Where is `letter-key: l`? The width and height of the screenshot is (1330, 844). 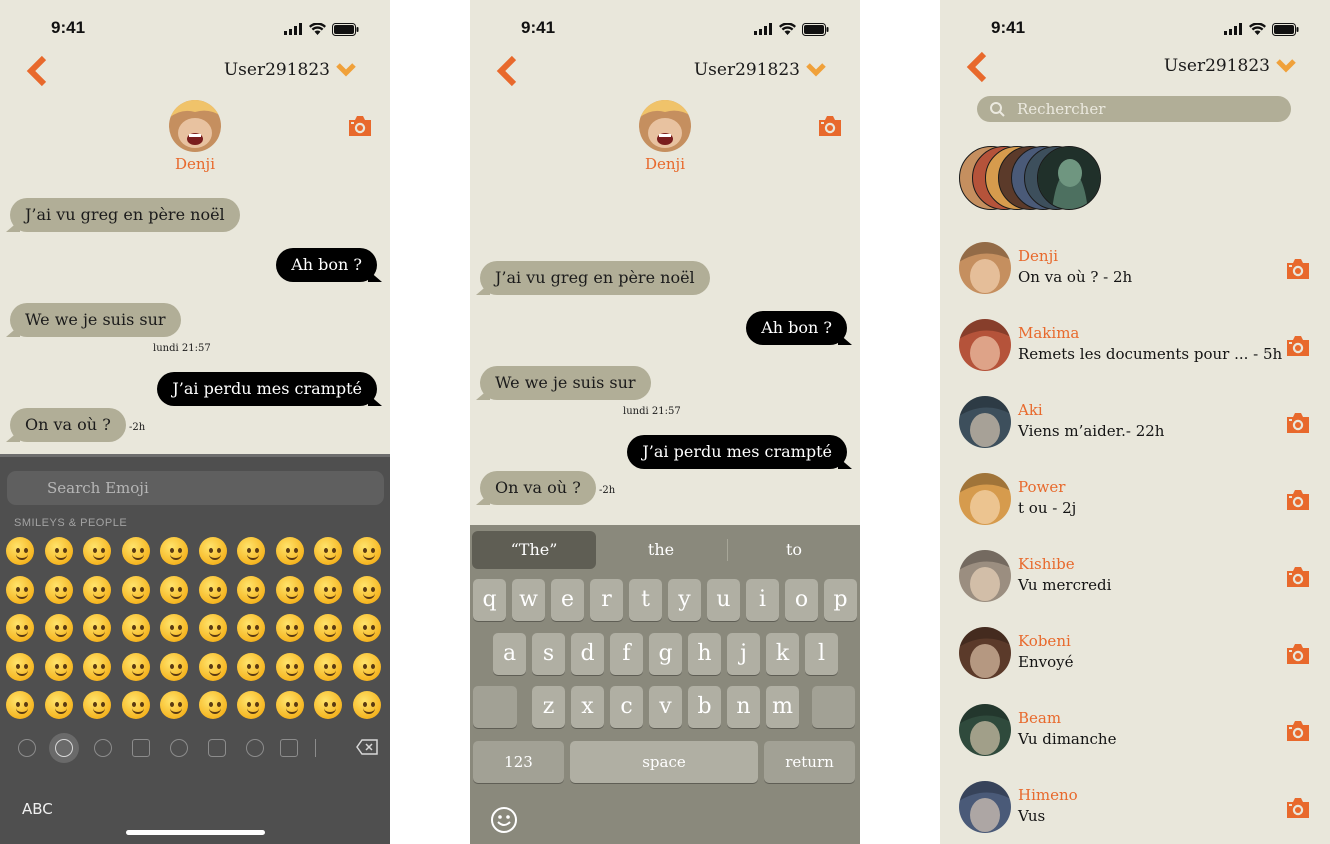
letter-key: l is located at coordinates (821, 654).